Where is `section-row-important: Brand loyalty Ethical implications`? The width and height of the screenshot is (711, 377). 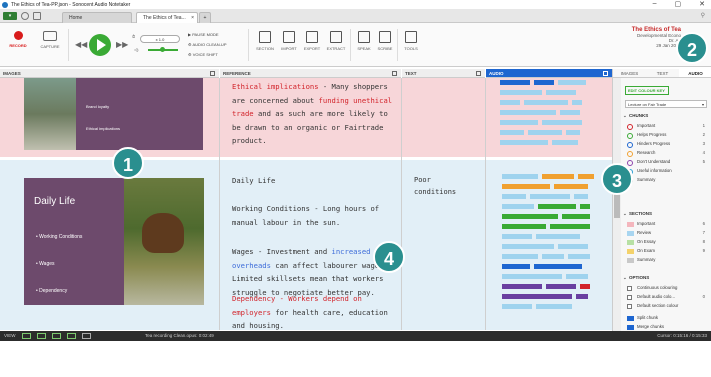 section-row-important: Brand loyalty Ethical implications is located at coordinates (109, 117).